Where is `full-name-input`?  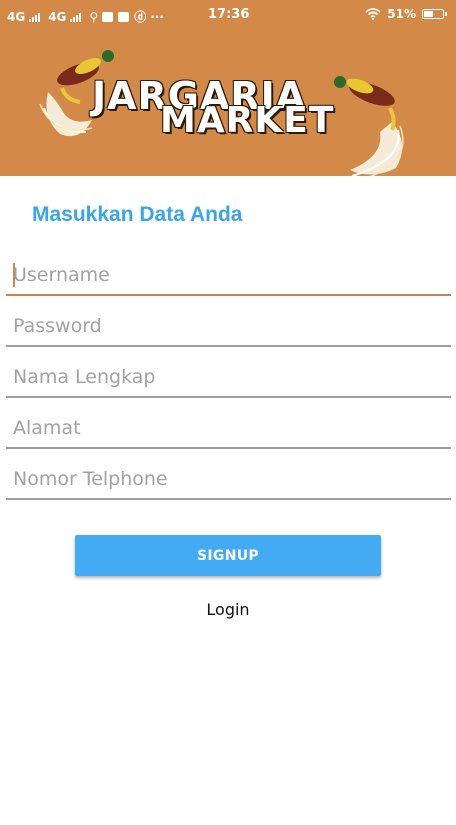 full-name-input is located at coordinates (228, 378).